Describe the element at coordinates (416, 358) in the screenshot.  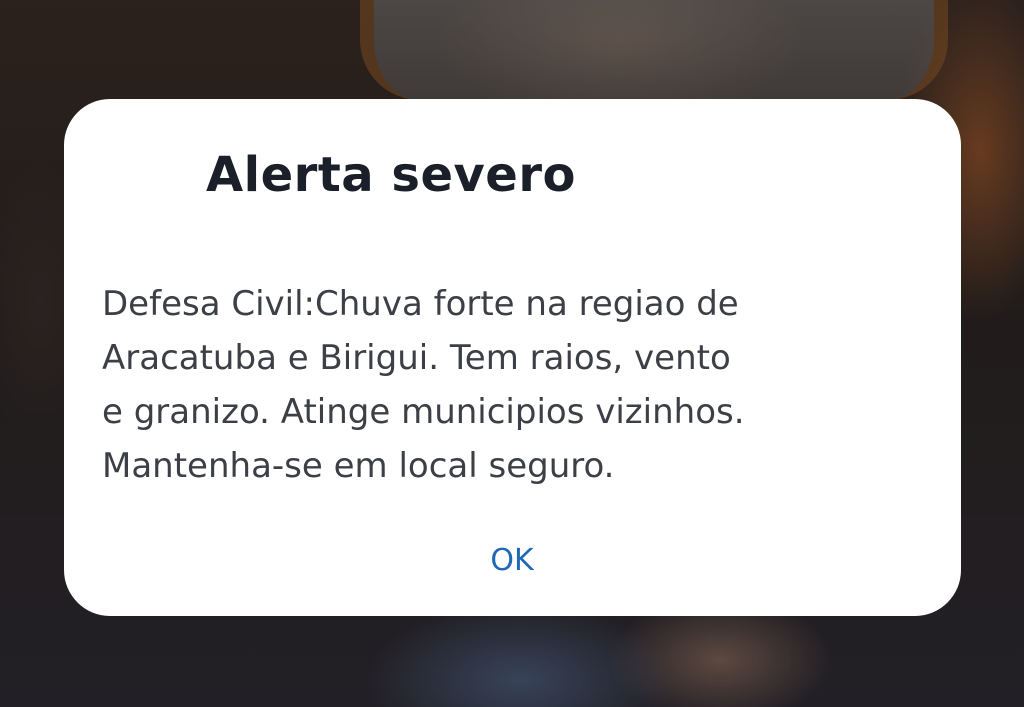
I see `message-line: Aracatuba e Birigui. Tem raios, vento` at that location.